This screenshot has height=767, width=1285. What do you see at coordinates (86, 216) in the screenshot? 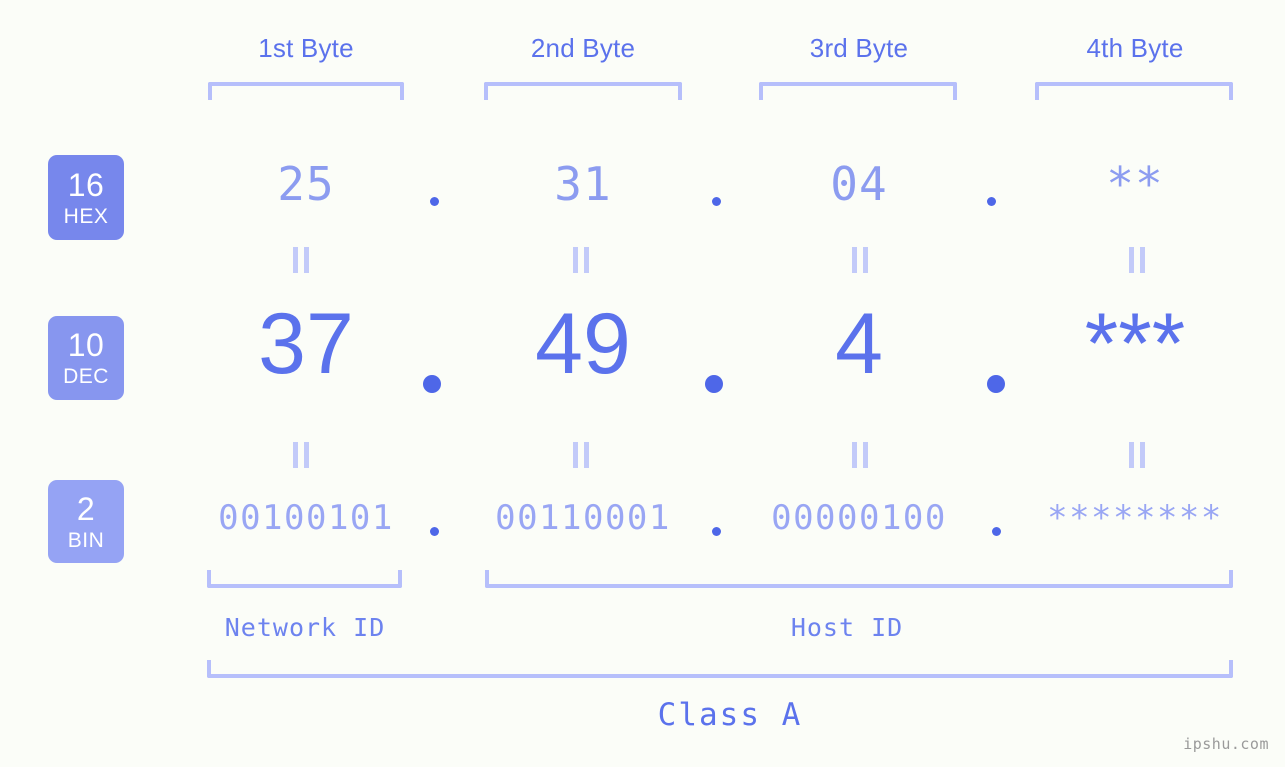
I see `badge-hex-name: HEX` at bounding box center [86, 216].